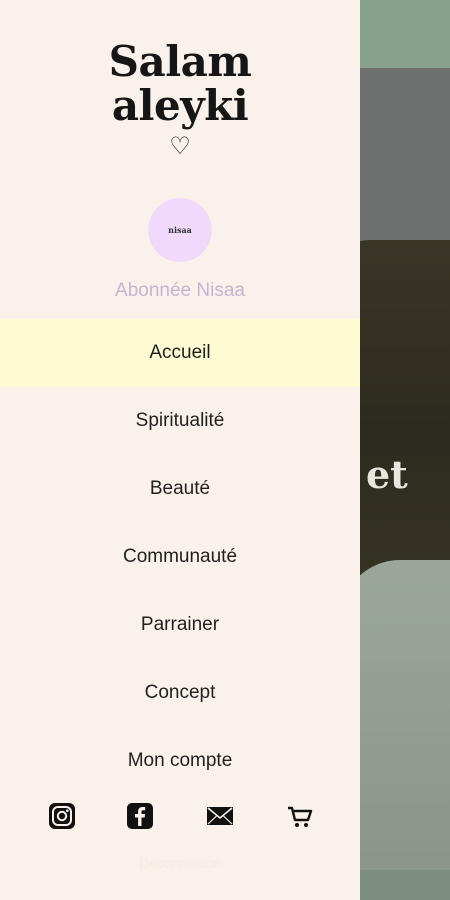 The image size is (450, 900). I want to click on background-hero-word: et, so click(387, 474).